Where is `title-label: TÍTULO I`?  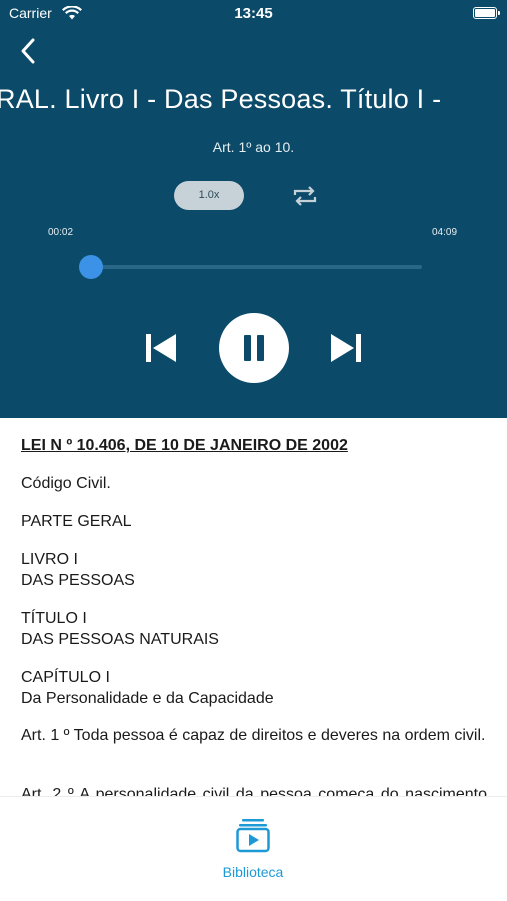
title-label: TÍTULO I is located at coordinates (54, 618).